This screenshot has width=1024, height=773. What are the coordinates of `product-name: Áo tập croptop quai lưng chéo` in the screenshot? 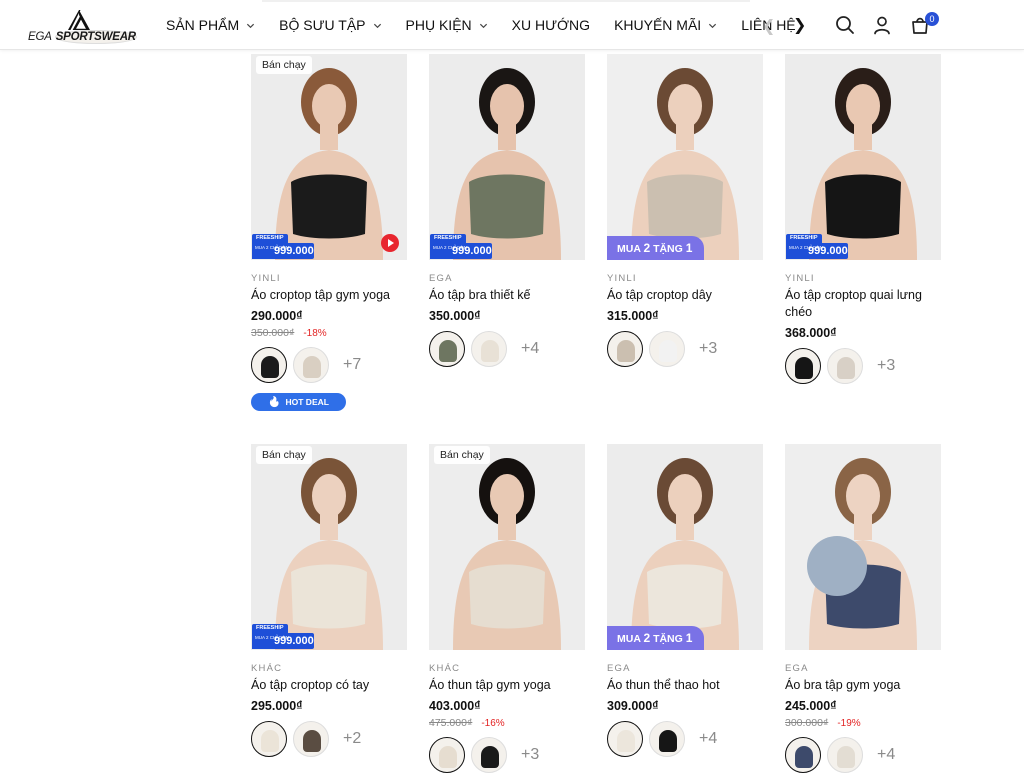 It's located at (863, 304).